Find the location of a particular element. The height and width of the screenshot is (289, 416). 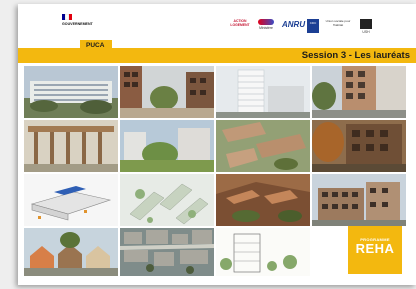

puca-logo: PUCA is located at coordinates (96, 46).